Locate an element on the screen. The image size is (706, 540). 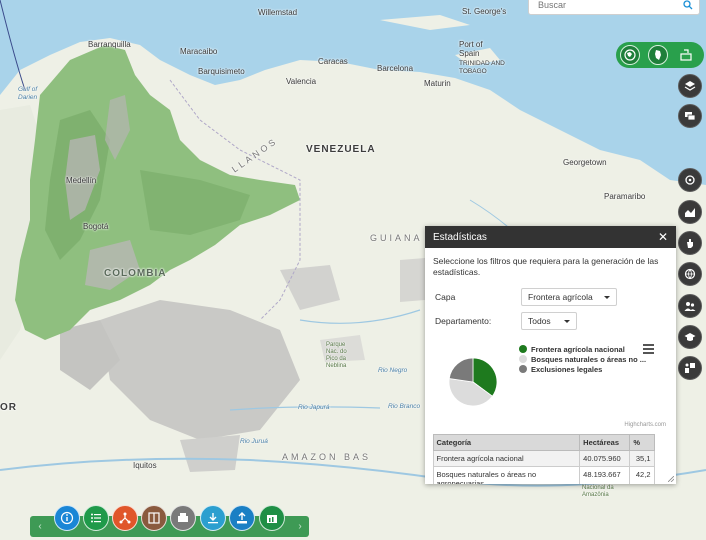
stats-icon is located at coordinates (272, 519).